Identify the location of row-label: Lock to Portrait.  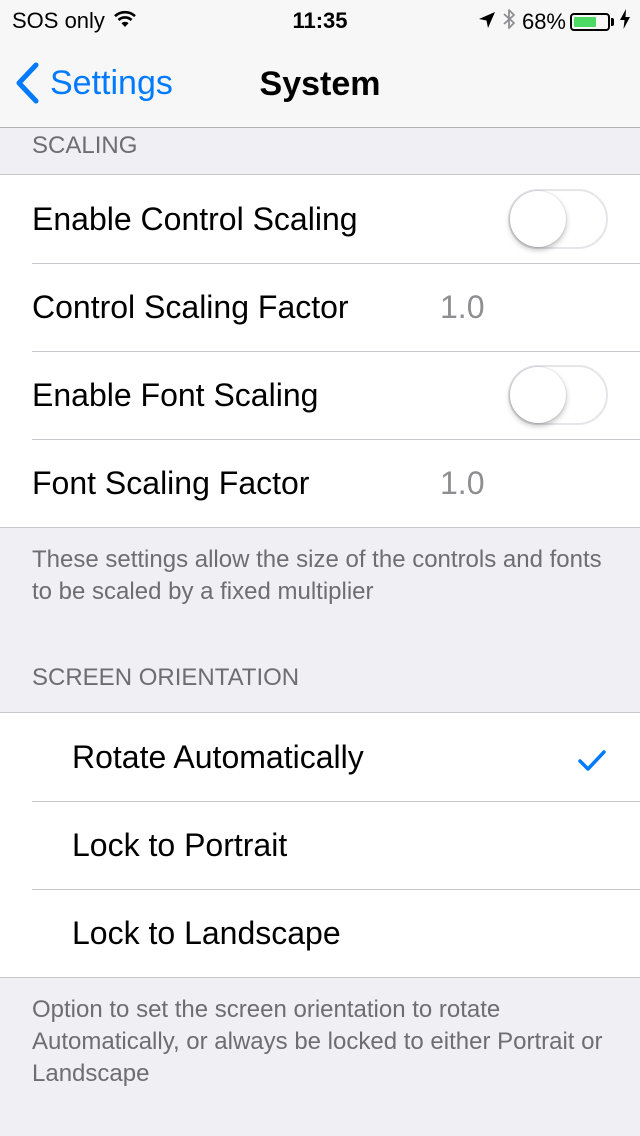
(180, 844).